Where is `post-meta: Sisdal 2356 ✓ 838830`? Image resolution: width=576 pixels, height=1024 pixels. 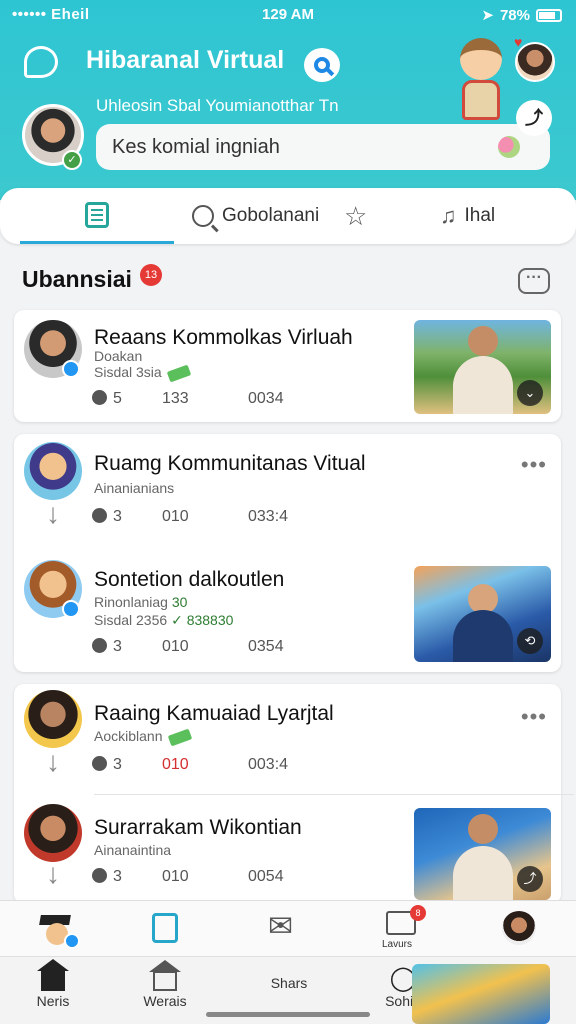
post-meta: Sisdal 2356 ✓ 838830 is located at coordinates (163, 620).